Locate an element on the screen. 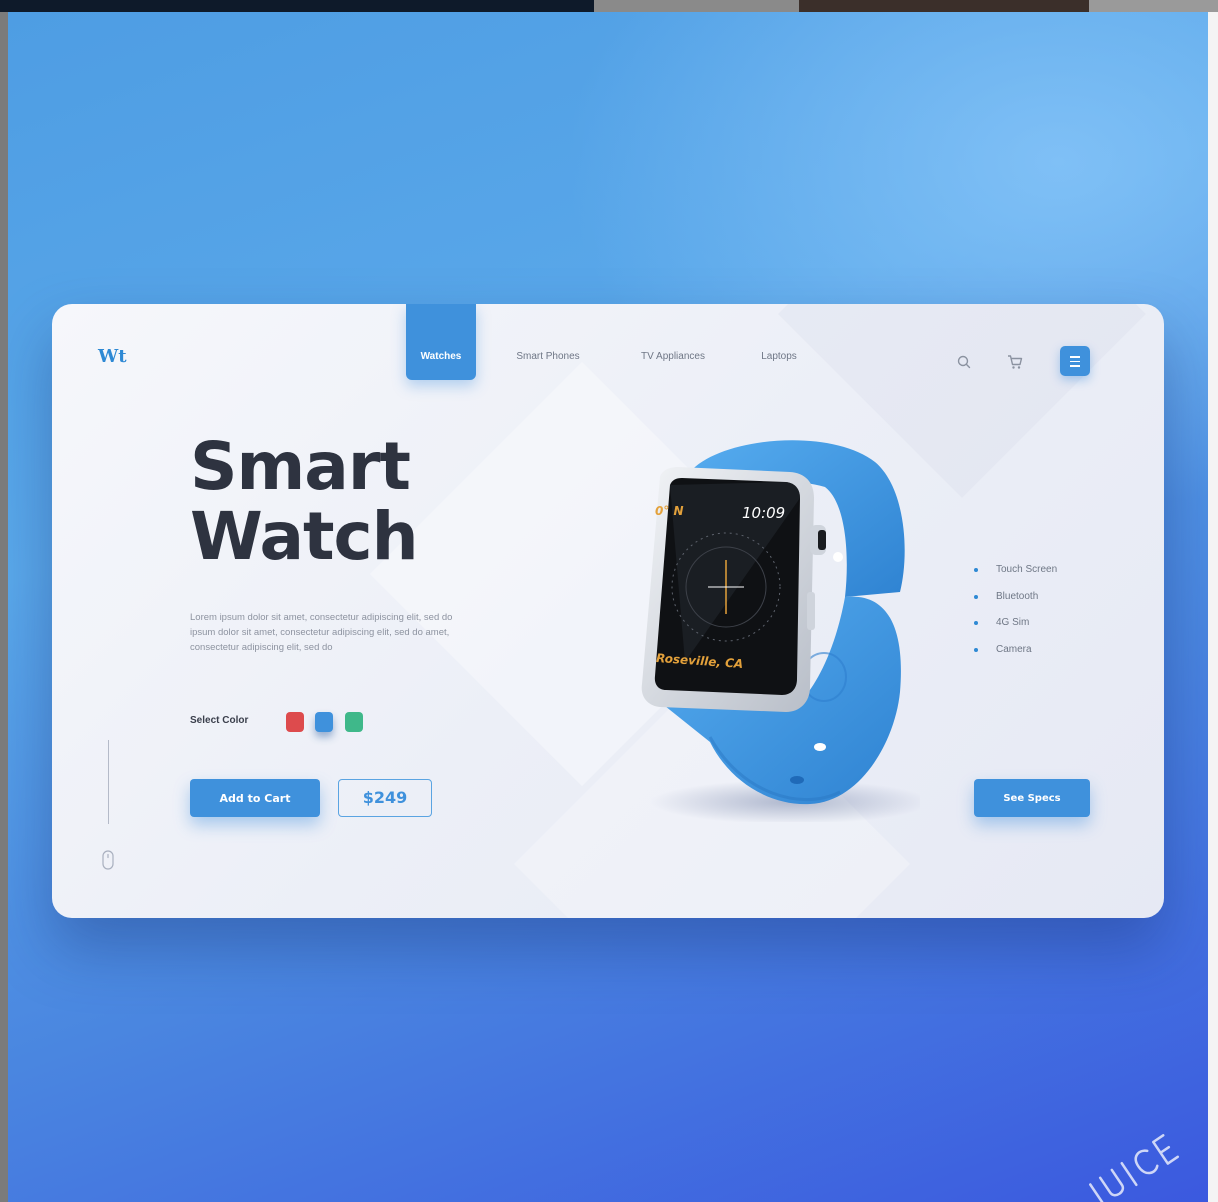  title-line-2: Watch is located at coordinates (304, 536).